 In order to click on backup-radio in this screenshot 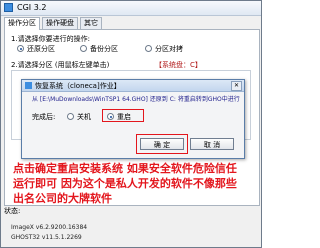, I will do `click(83, 48)`.